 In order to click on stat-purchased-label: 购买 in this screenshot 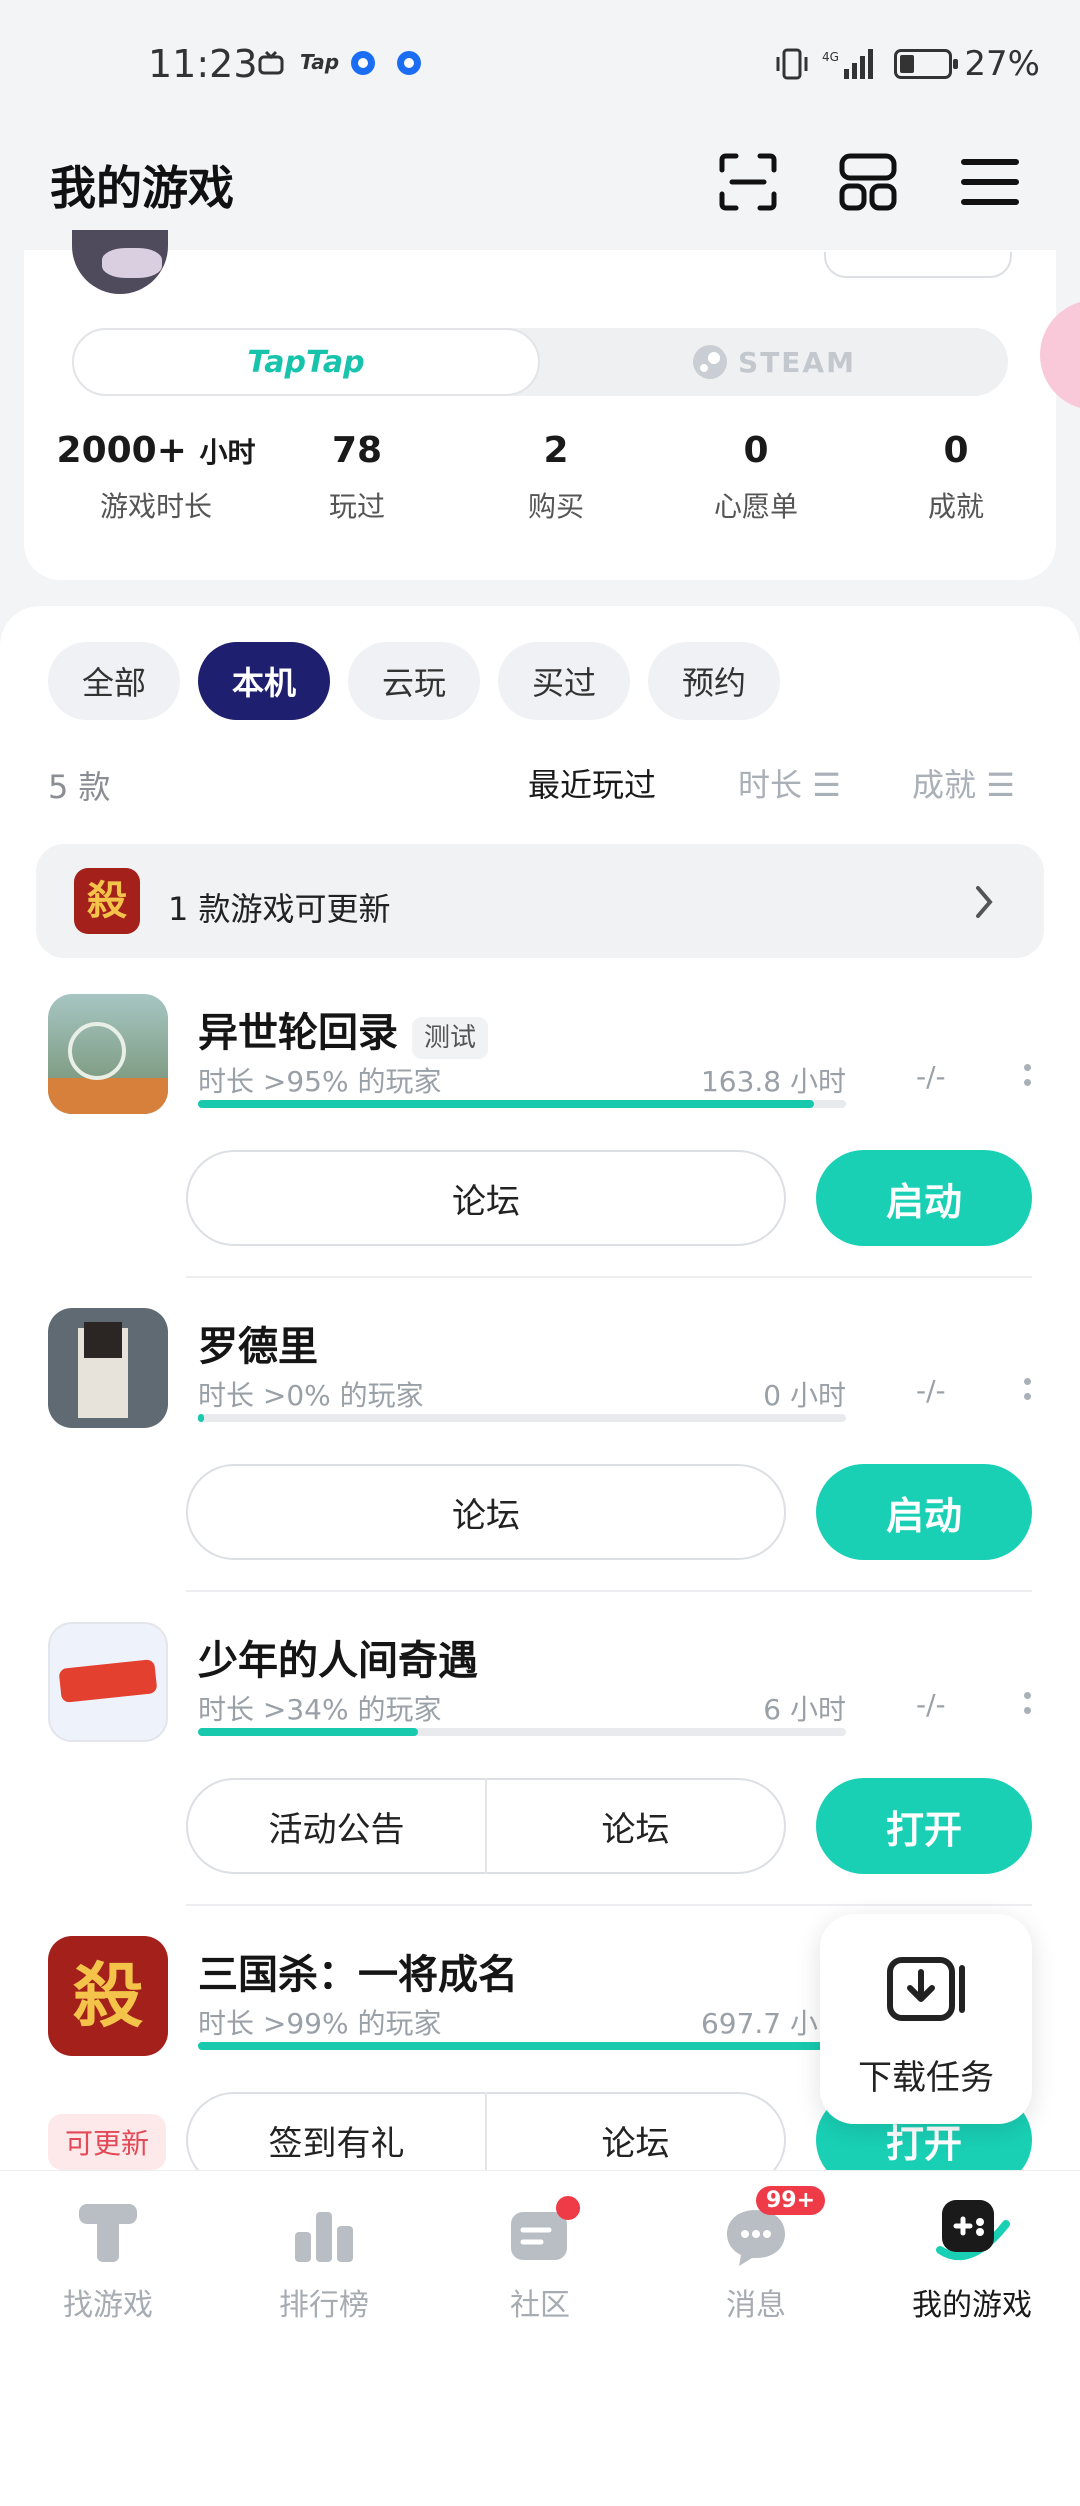, I will do `click(555, 506)`.